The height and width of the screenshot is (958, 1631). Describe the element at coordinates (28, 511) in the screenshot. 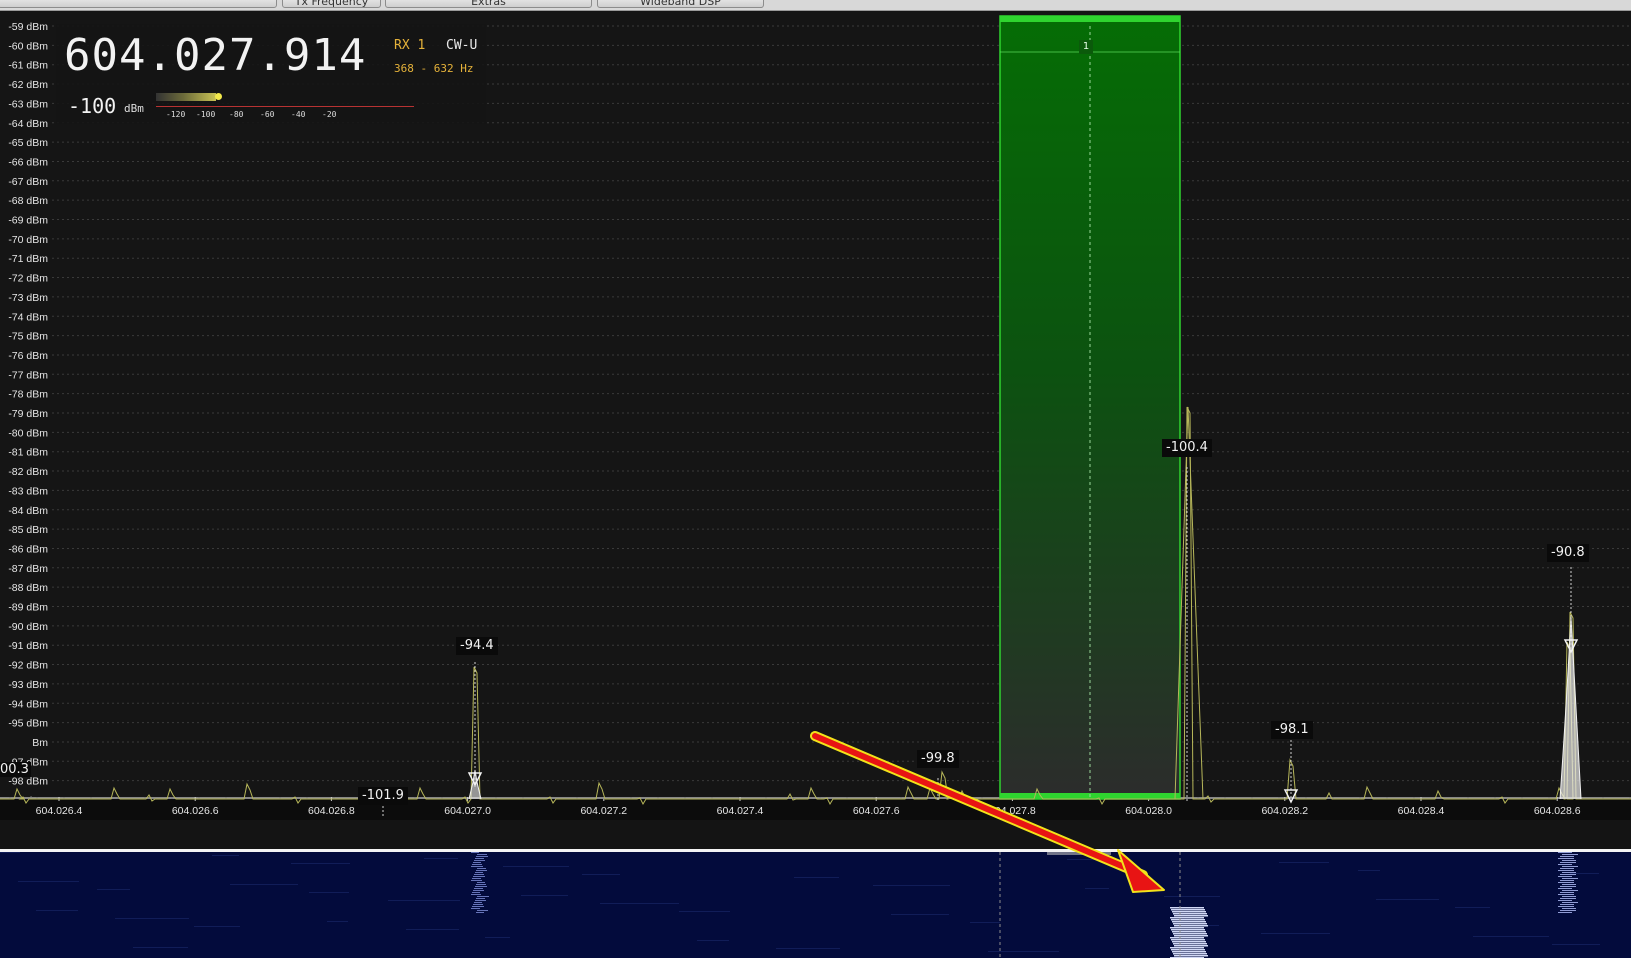

I see `y-axis-label: -84 dBm` at that location.